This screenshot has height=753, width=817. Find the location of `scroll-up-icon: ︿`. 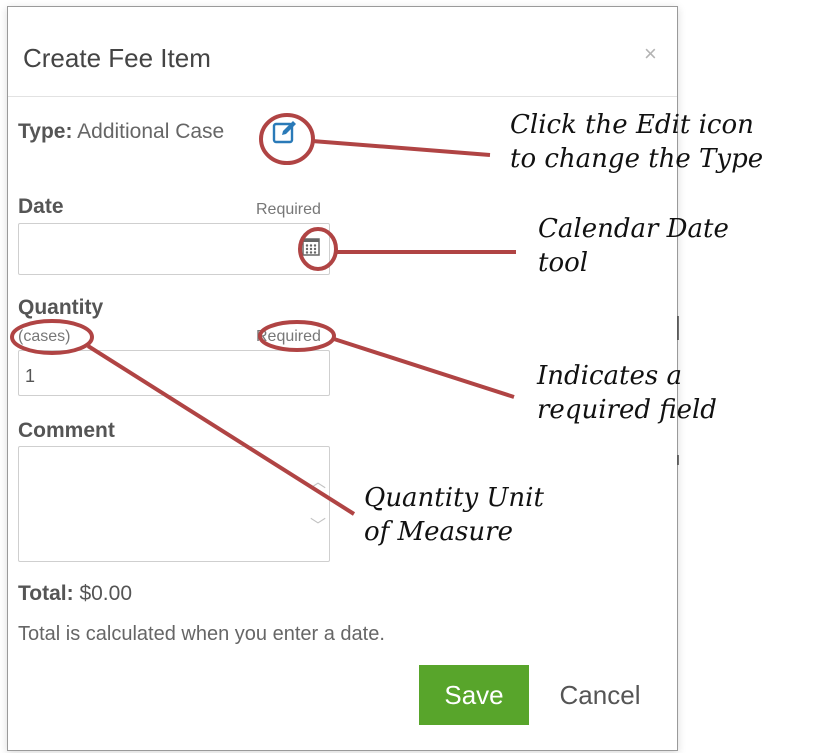

scroll-up-icon: ︿ is located at coordinates (318, 480).